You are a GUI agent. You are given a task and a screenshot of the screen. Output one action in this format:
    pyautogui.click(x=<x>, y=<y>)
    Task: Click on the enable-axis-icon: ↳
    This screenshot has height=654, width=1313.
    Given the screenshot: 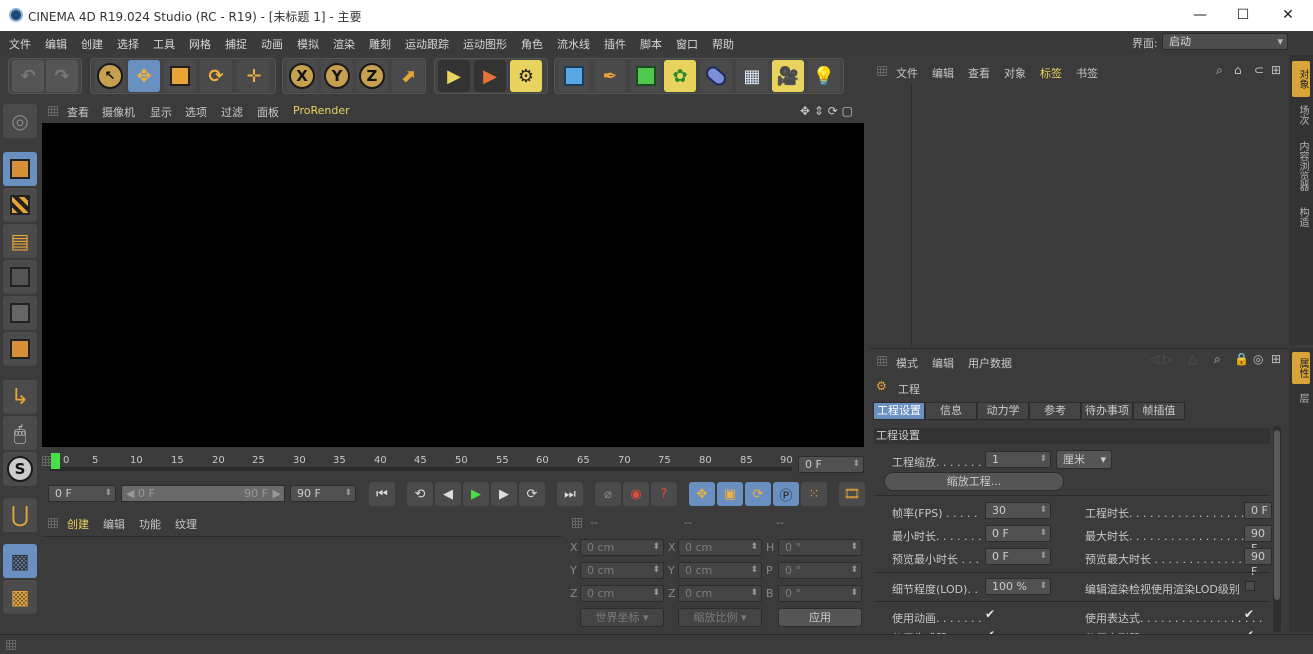 What is the action you would take?
    pyautogui.click(x=20, y=397)
    